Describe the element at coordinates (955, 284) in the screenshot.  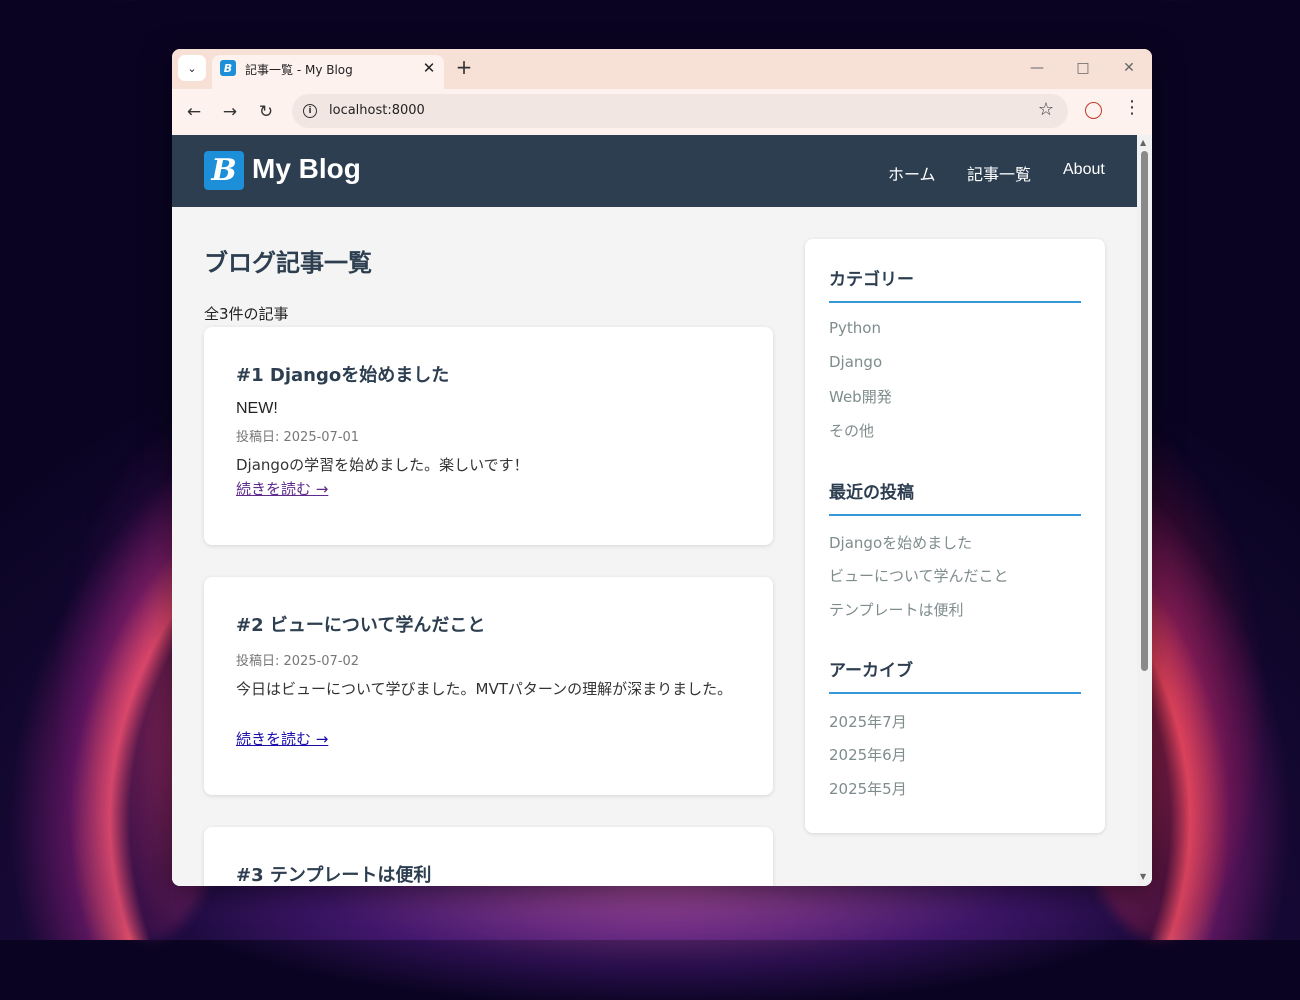
I see `categories-heading: カテゴリー` at that location.